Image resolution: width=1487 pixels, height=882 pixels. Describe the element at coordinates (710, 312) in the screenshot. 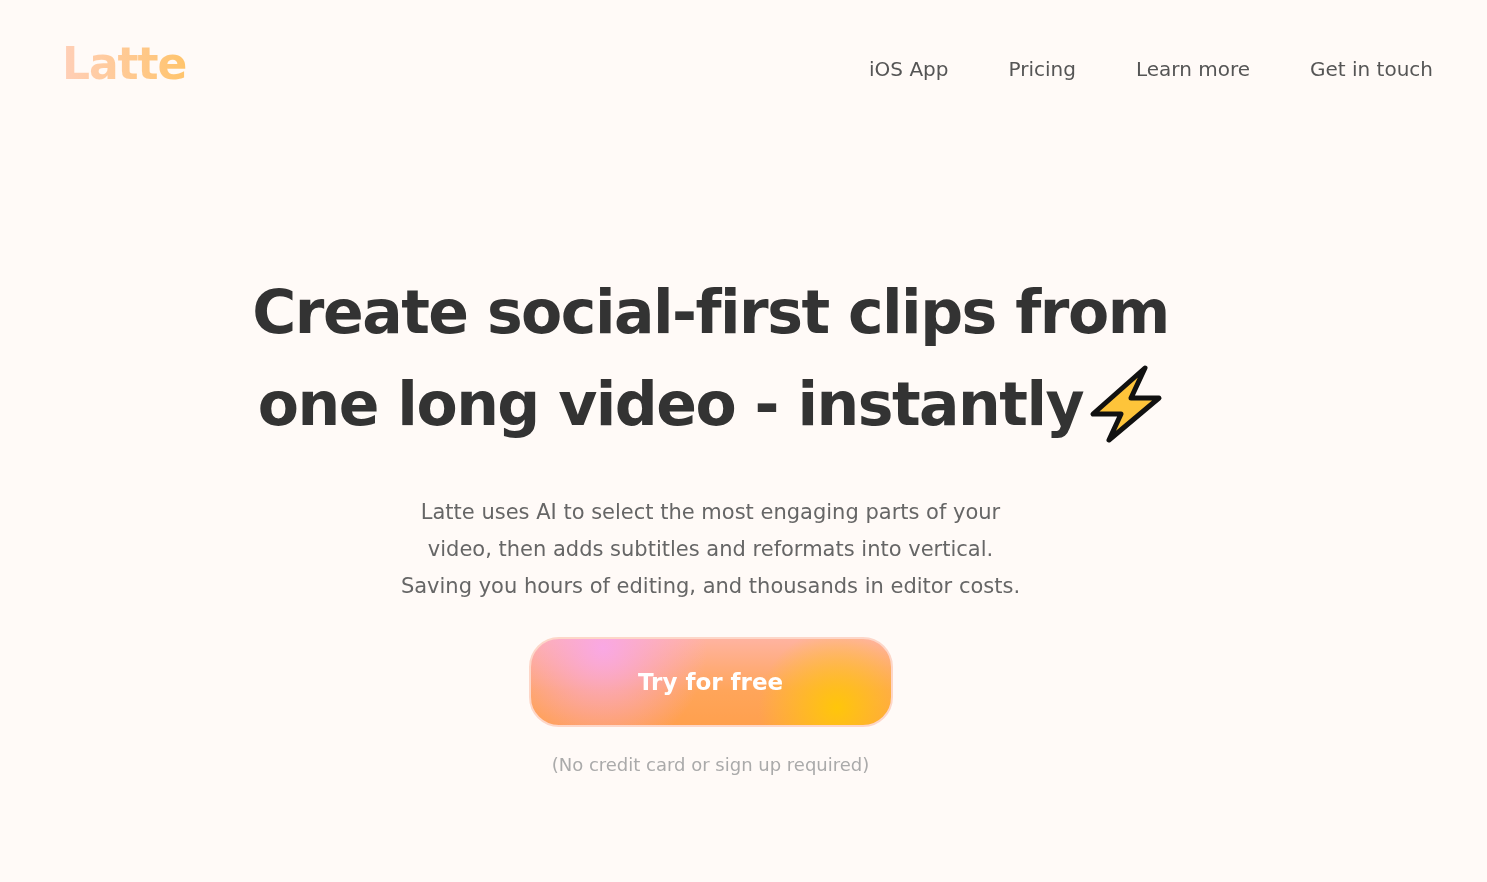

I see `headline-line: Create social-first clips from` at that location.